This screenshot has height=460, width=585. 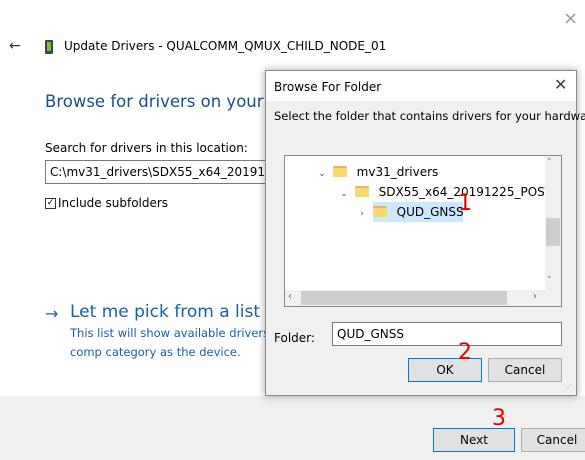 What do you see at coordinates (449, 193) in the screenshot?
I see `tree-item-sdx55: ⌄ SDX55_x64_20191225_POST_CS_1.` at bounding box center [449, 193].